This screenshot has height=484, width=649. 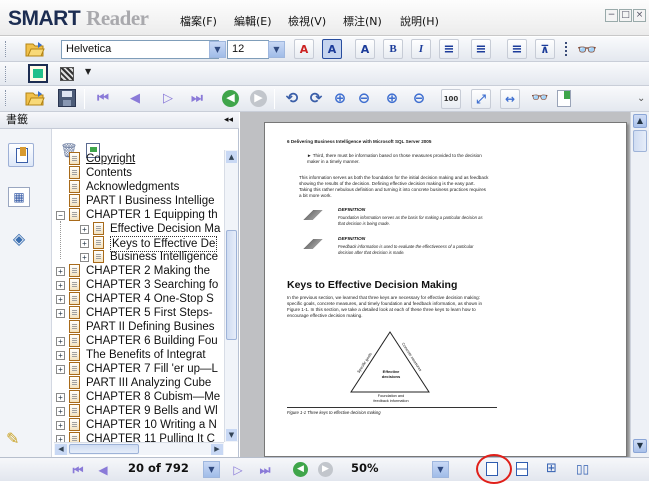 I want to click on italic-icon: I, so click(x=421, y=49).